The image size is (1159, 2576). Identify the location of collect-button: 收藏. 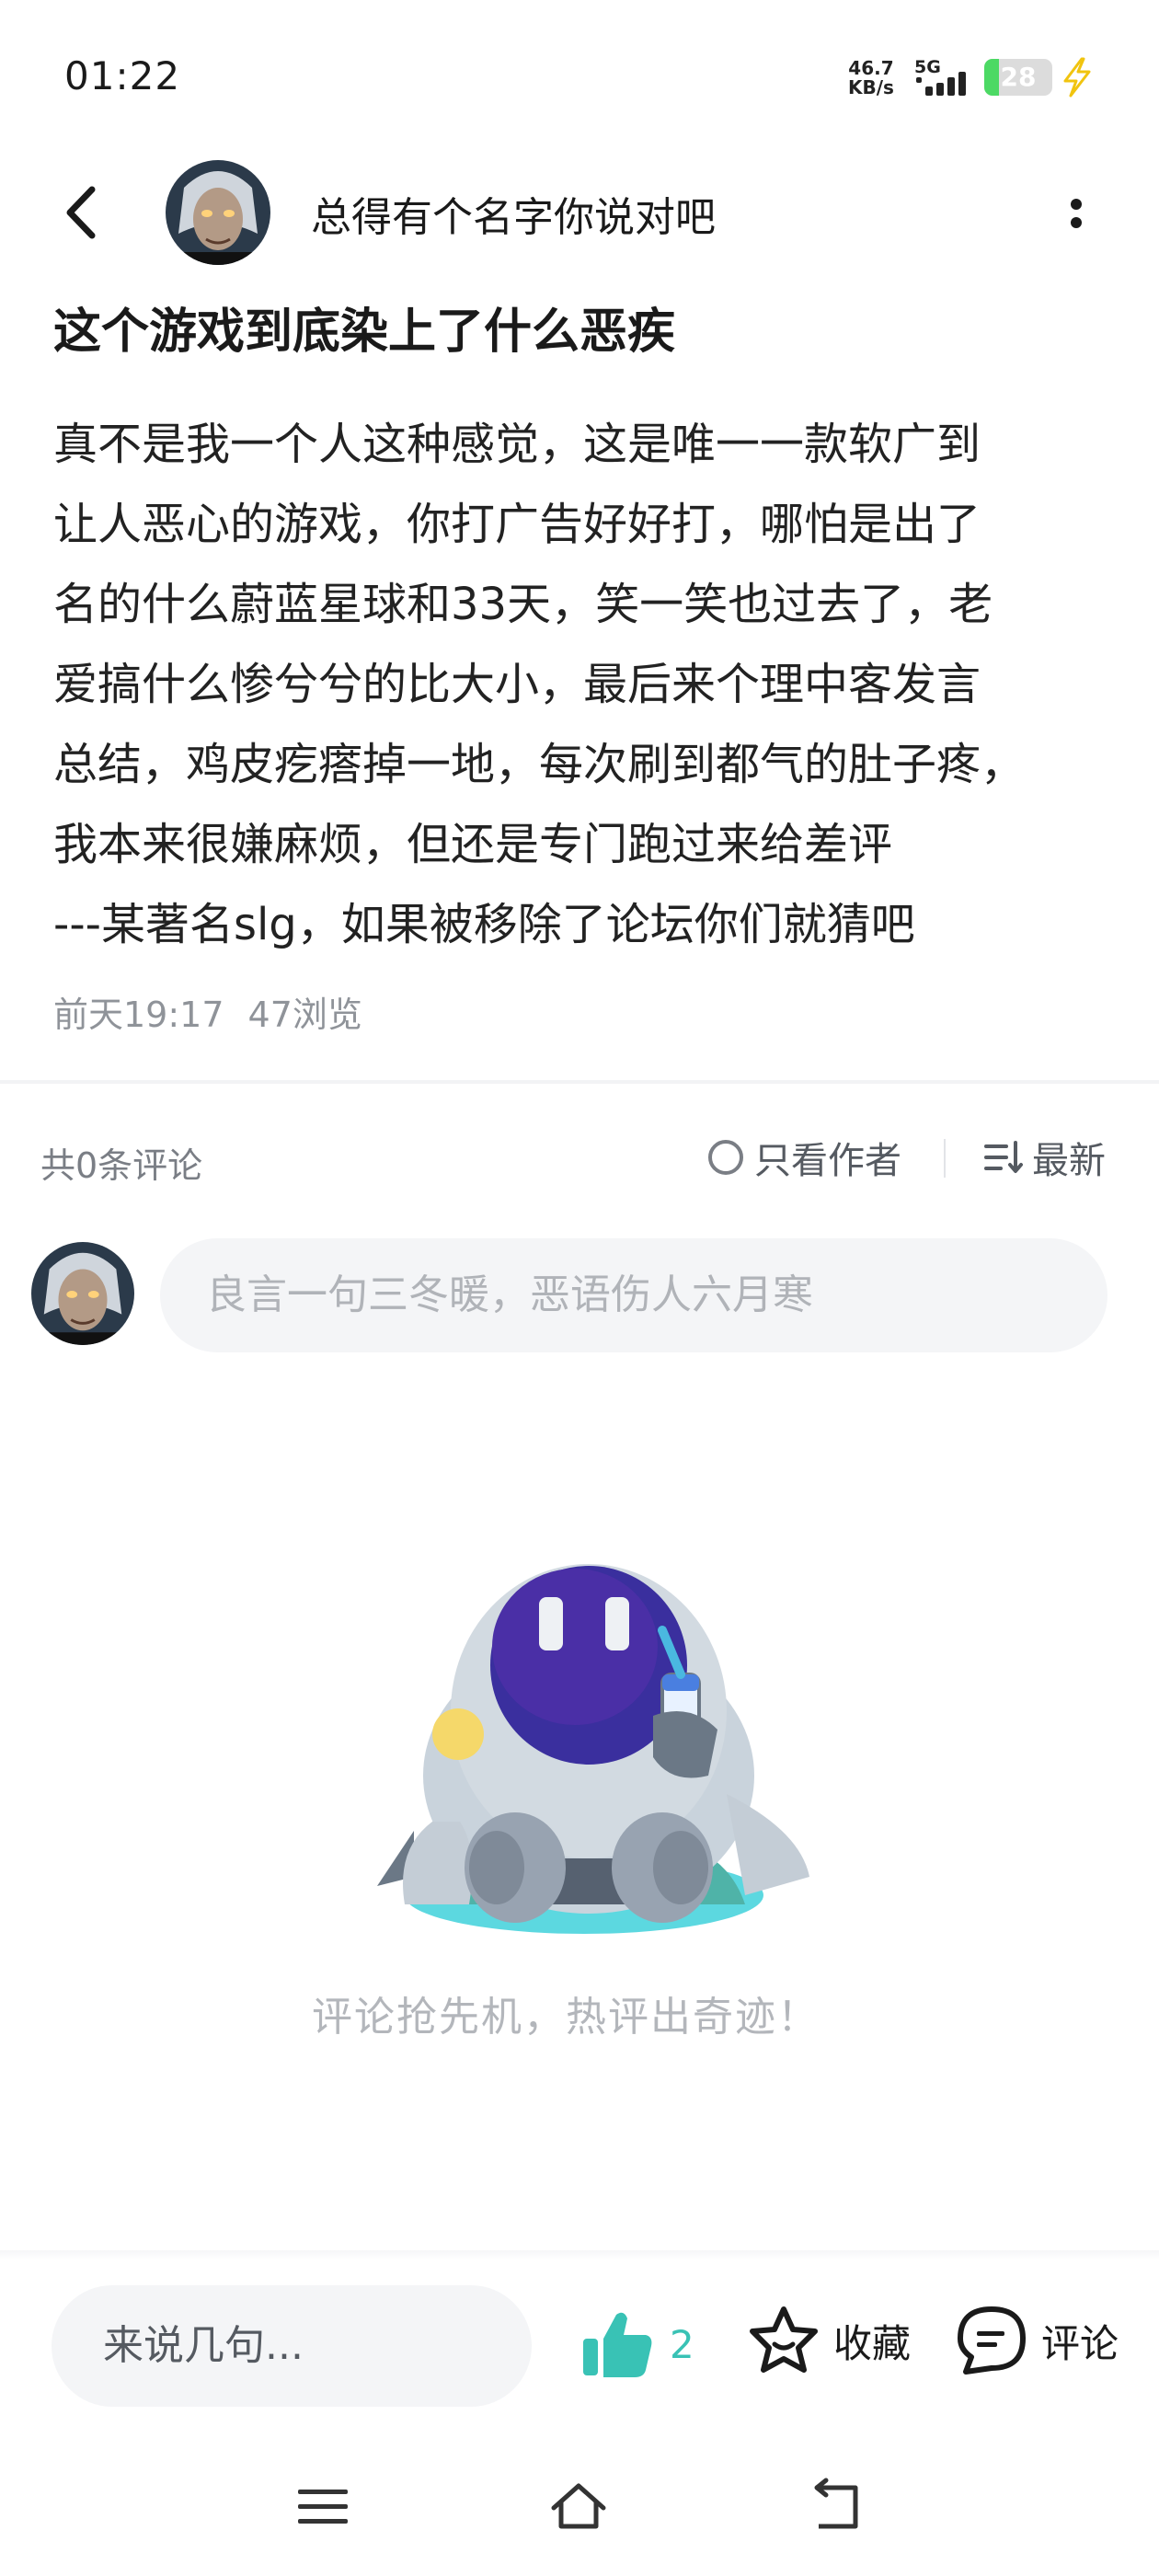
(829, 2340).